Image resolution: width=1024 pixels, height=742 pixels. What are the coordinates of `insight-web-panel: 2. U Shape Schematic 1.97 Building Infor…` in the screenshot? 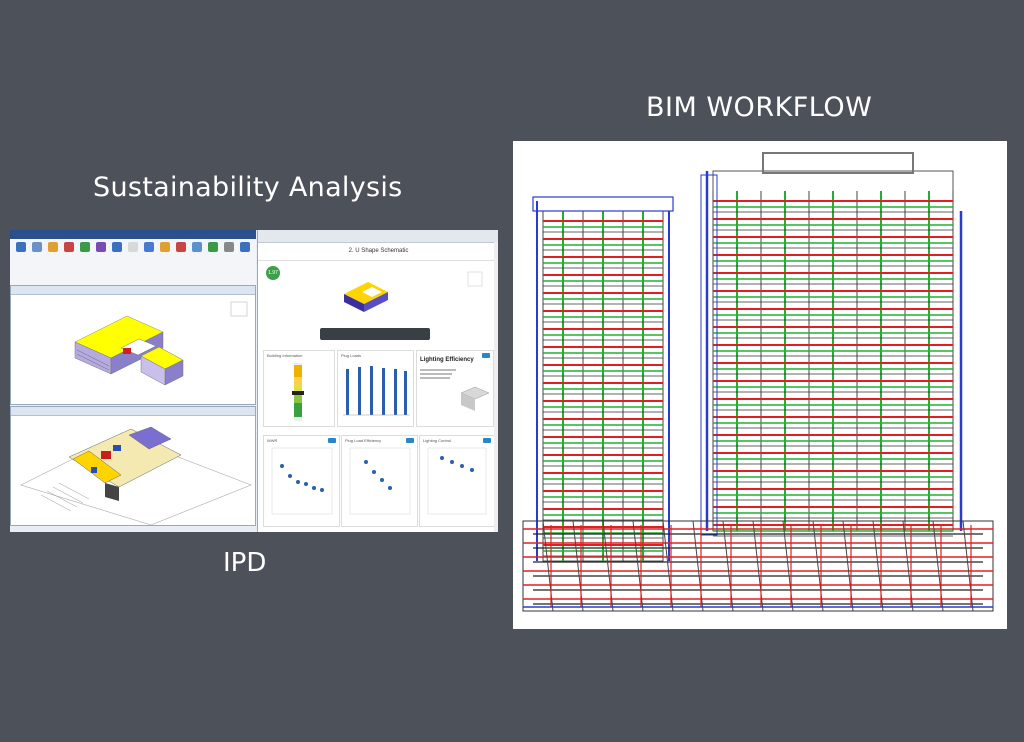 It's located at (377, 381).